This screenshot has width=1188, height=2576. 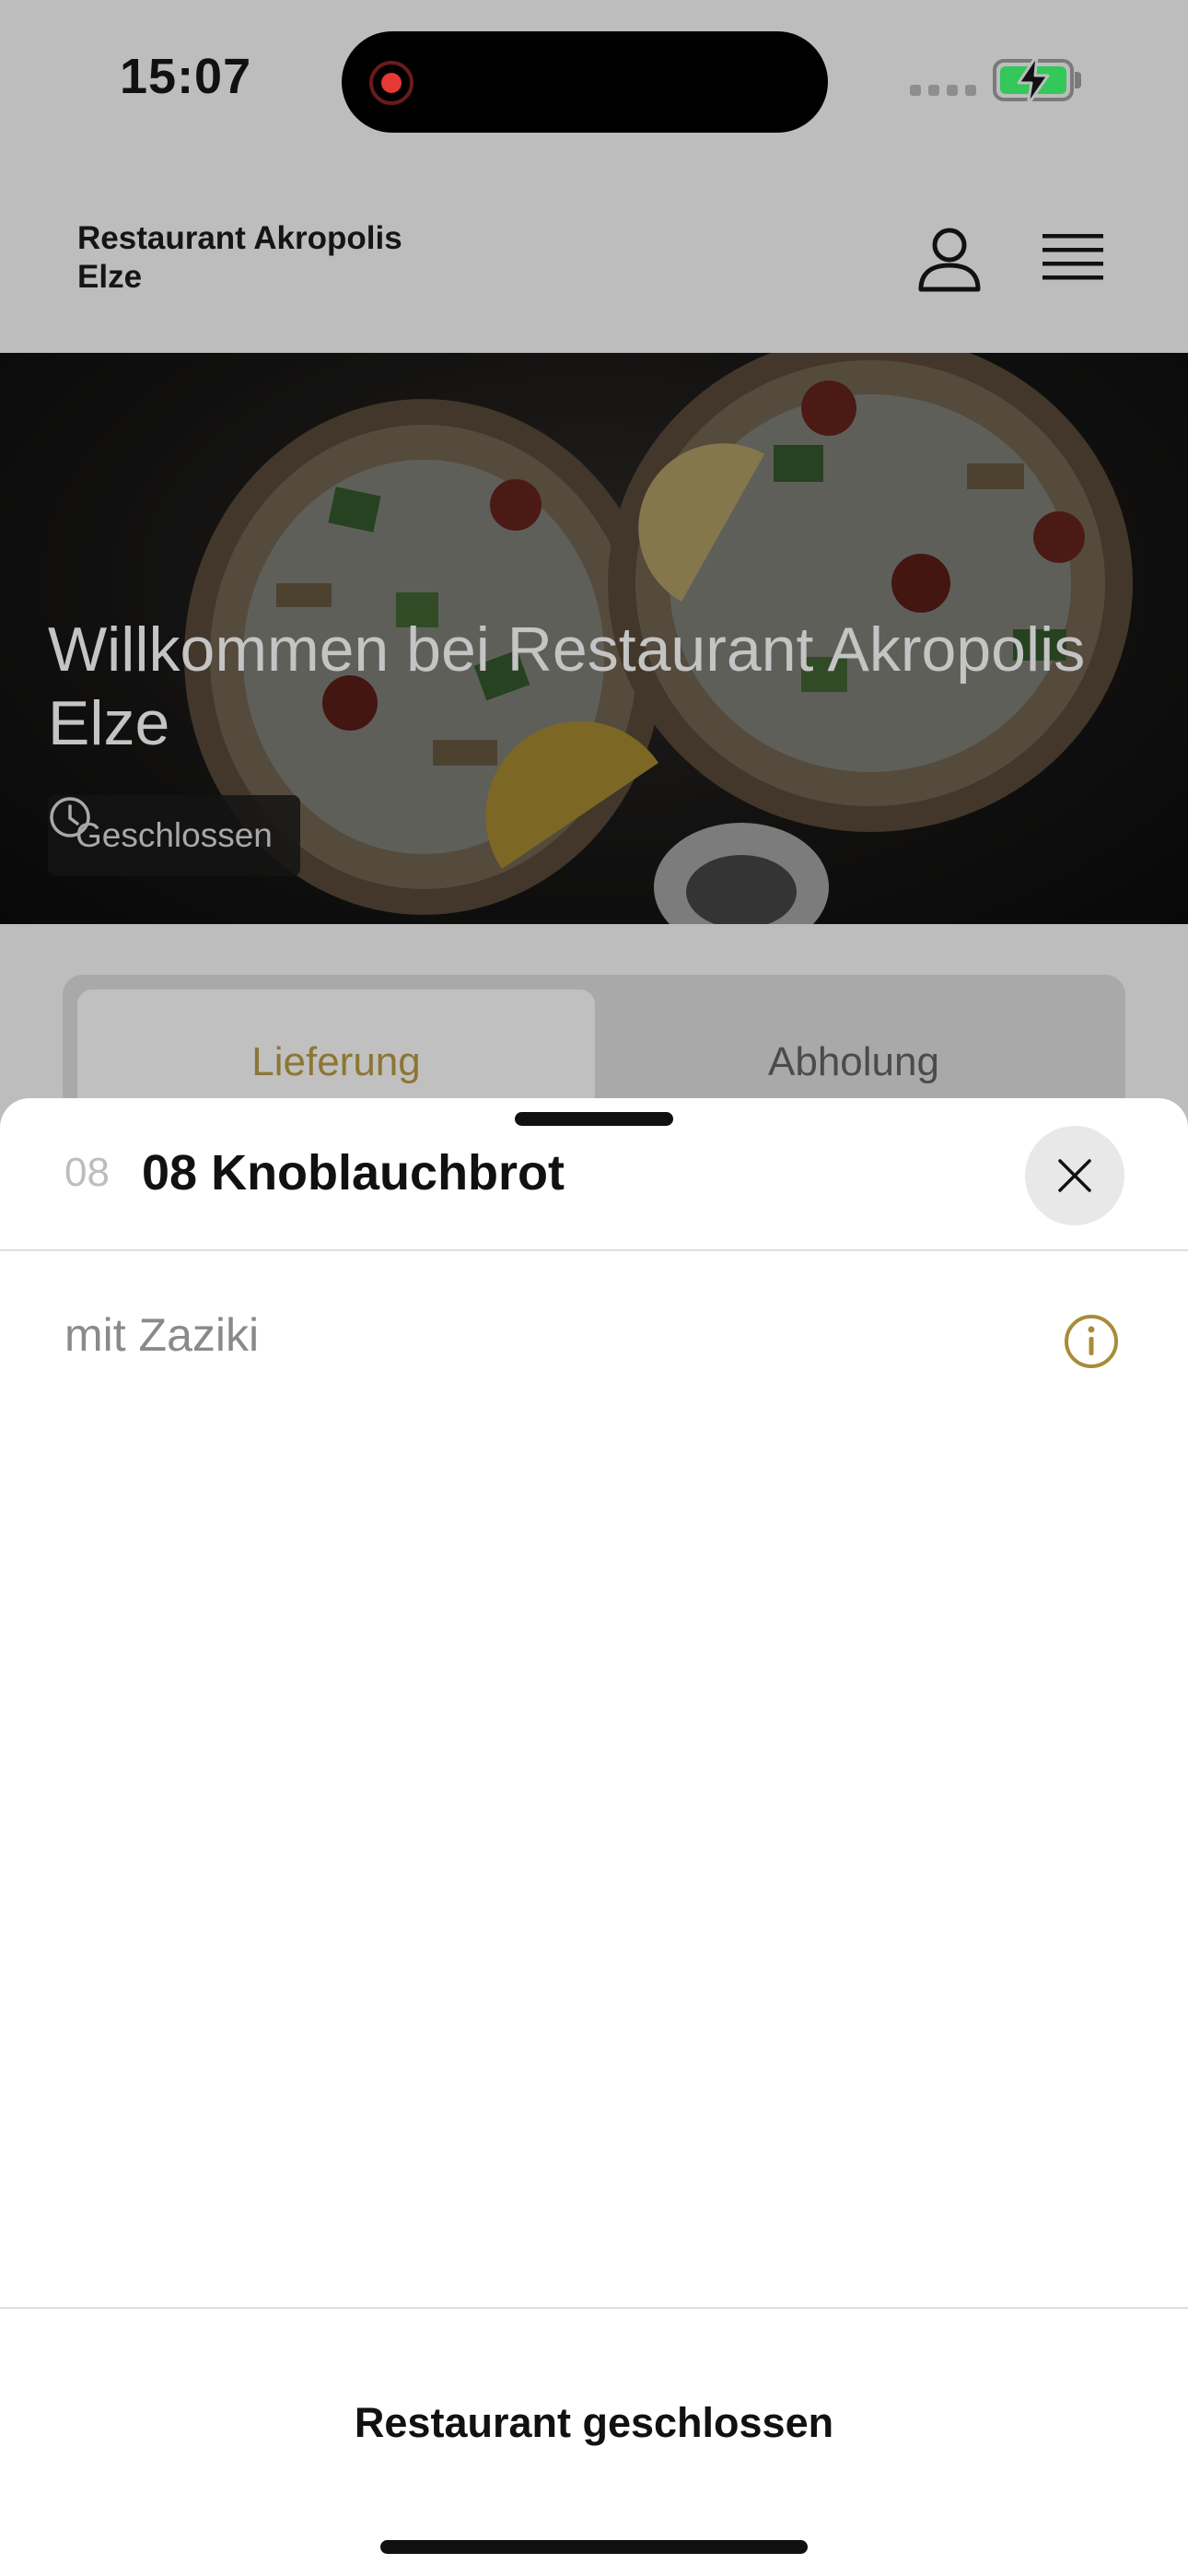 What do you see at coordinates (353, 1172) in the screenshot?
I see `item-title: 08 Knoblauchbrot` at bounding box center [353, 1172].